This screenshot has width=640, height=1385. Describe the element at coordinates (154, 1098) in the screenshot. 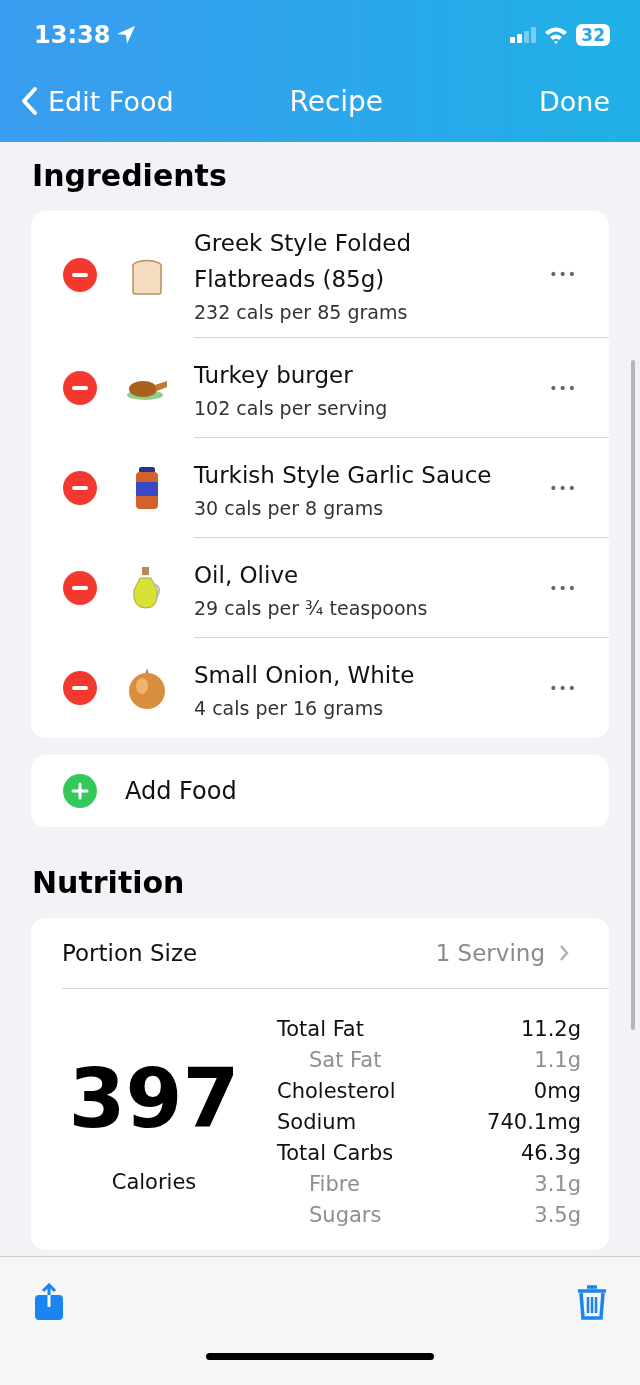

I see `calories-value: 397` at that location.